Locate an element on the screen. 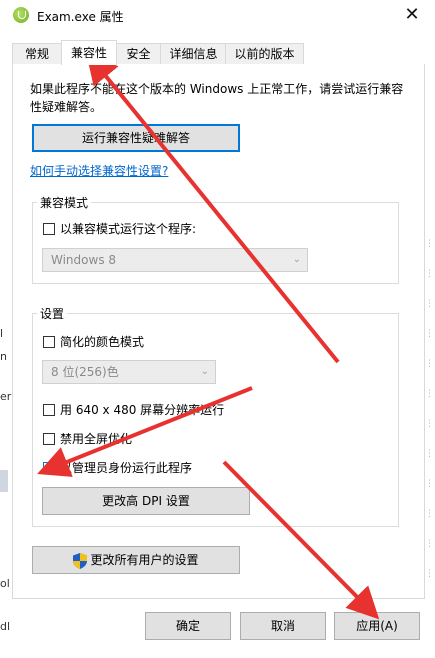 The image size is (435, 658). uac-shield-icon is located at coordinates (80, 560).